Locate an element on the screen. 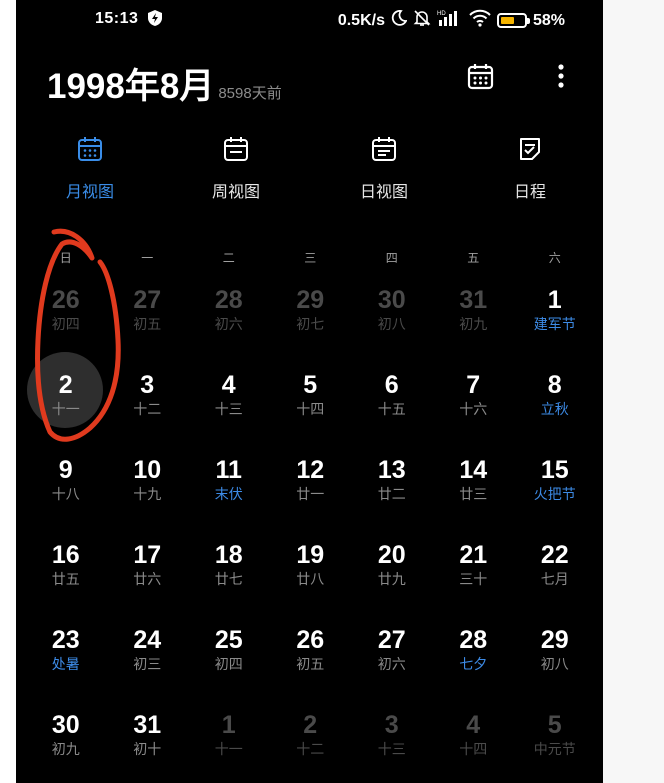 Image resolution: width=664 pixels, height=783 pixels. day-cell: 2 十一 is located at coordinates (66, 411).